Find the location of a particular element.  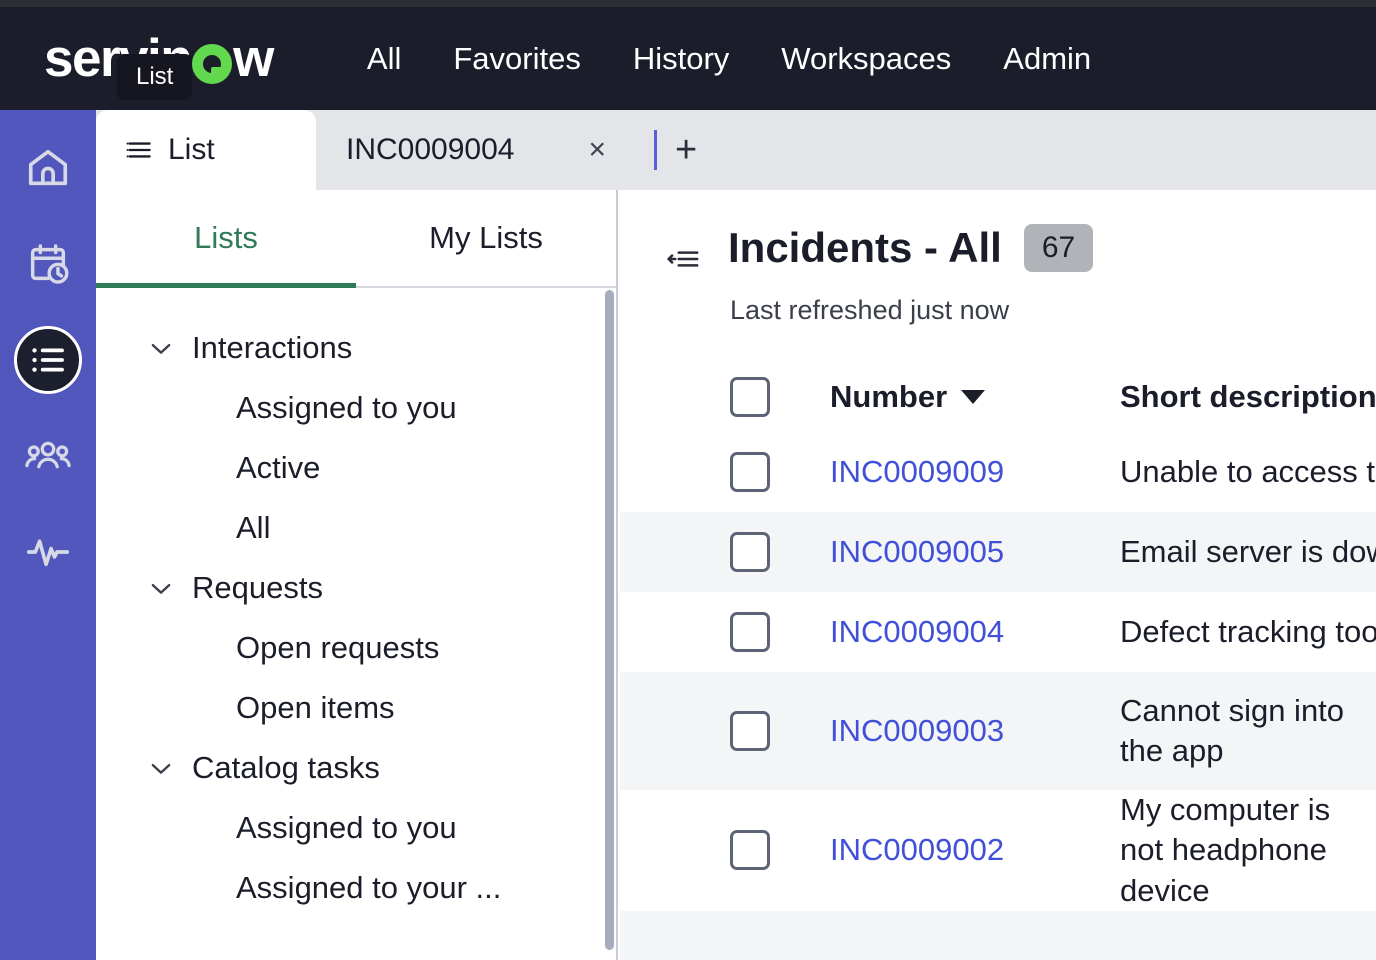

tree-group-catalog-tasks: Catalog tasks is located at coordinates (356, 768).